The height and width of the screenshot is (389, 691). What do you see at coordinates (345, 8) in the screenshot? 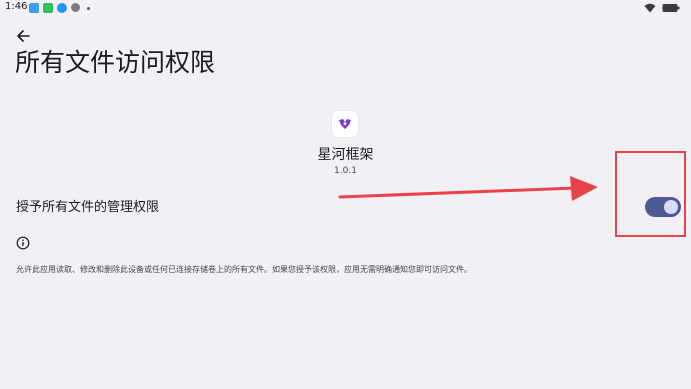
I see `status-bar: 1:46` at bounding box center [345, 8].